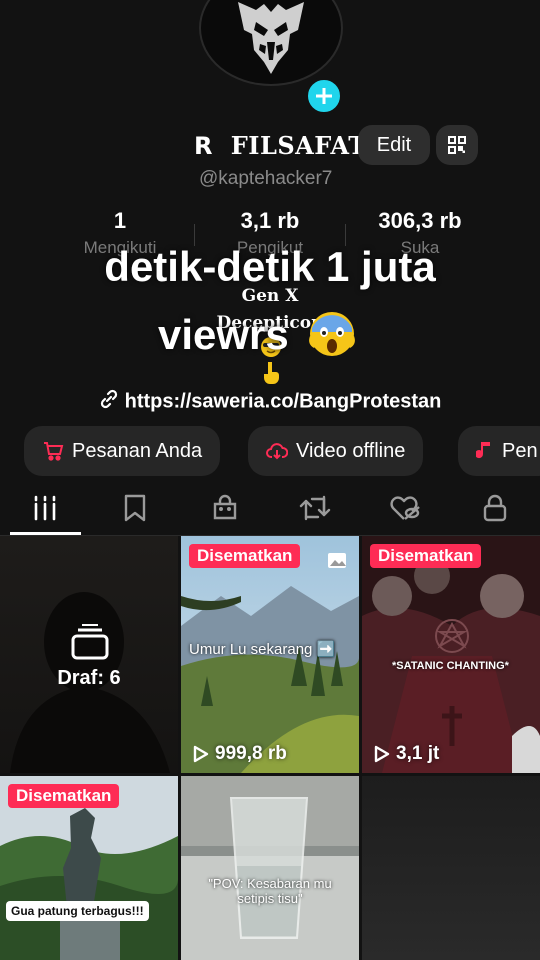  What do you see at coordinates (271, 38) in the screenshot?
I see `decepticon-logo-icon` at bounding box center [271, 38].